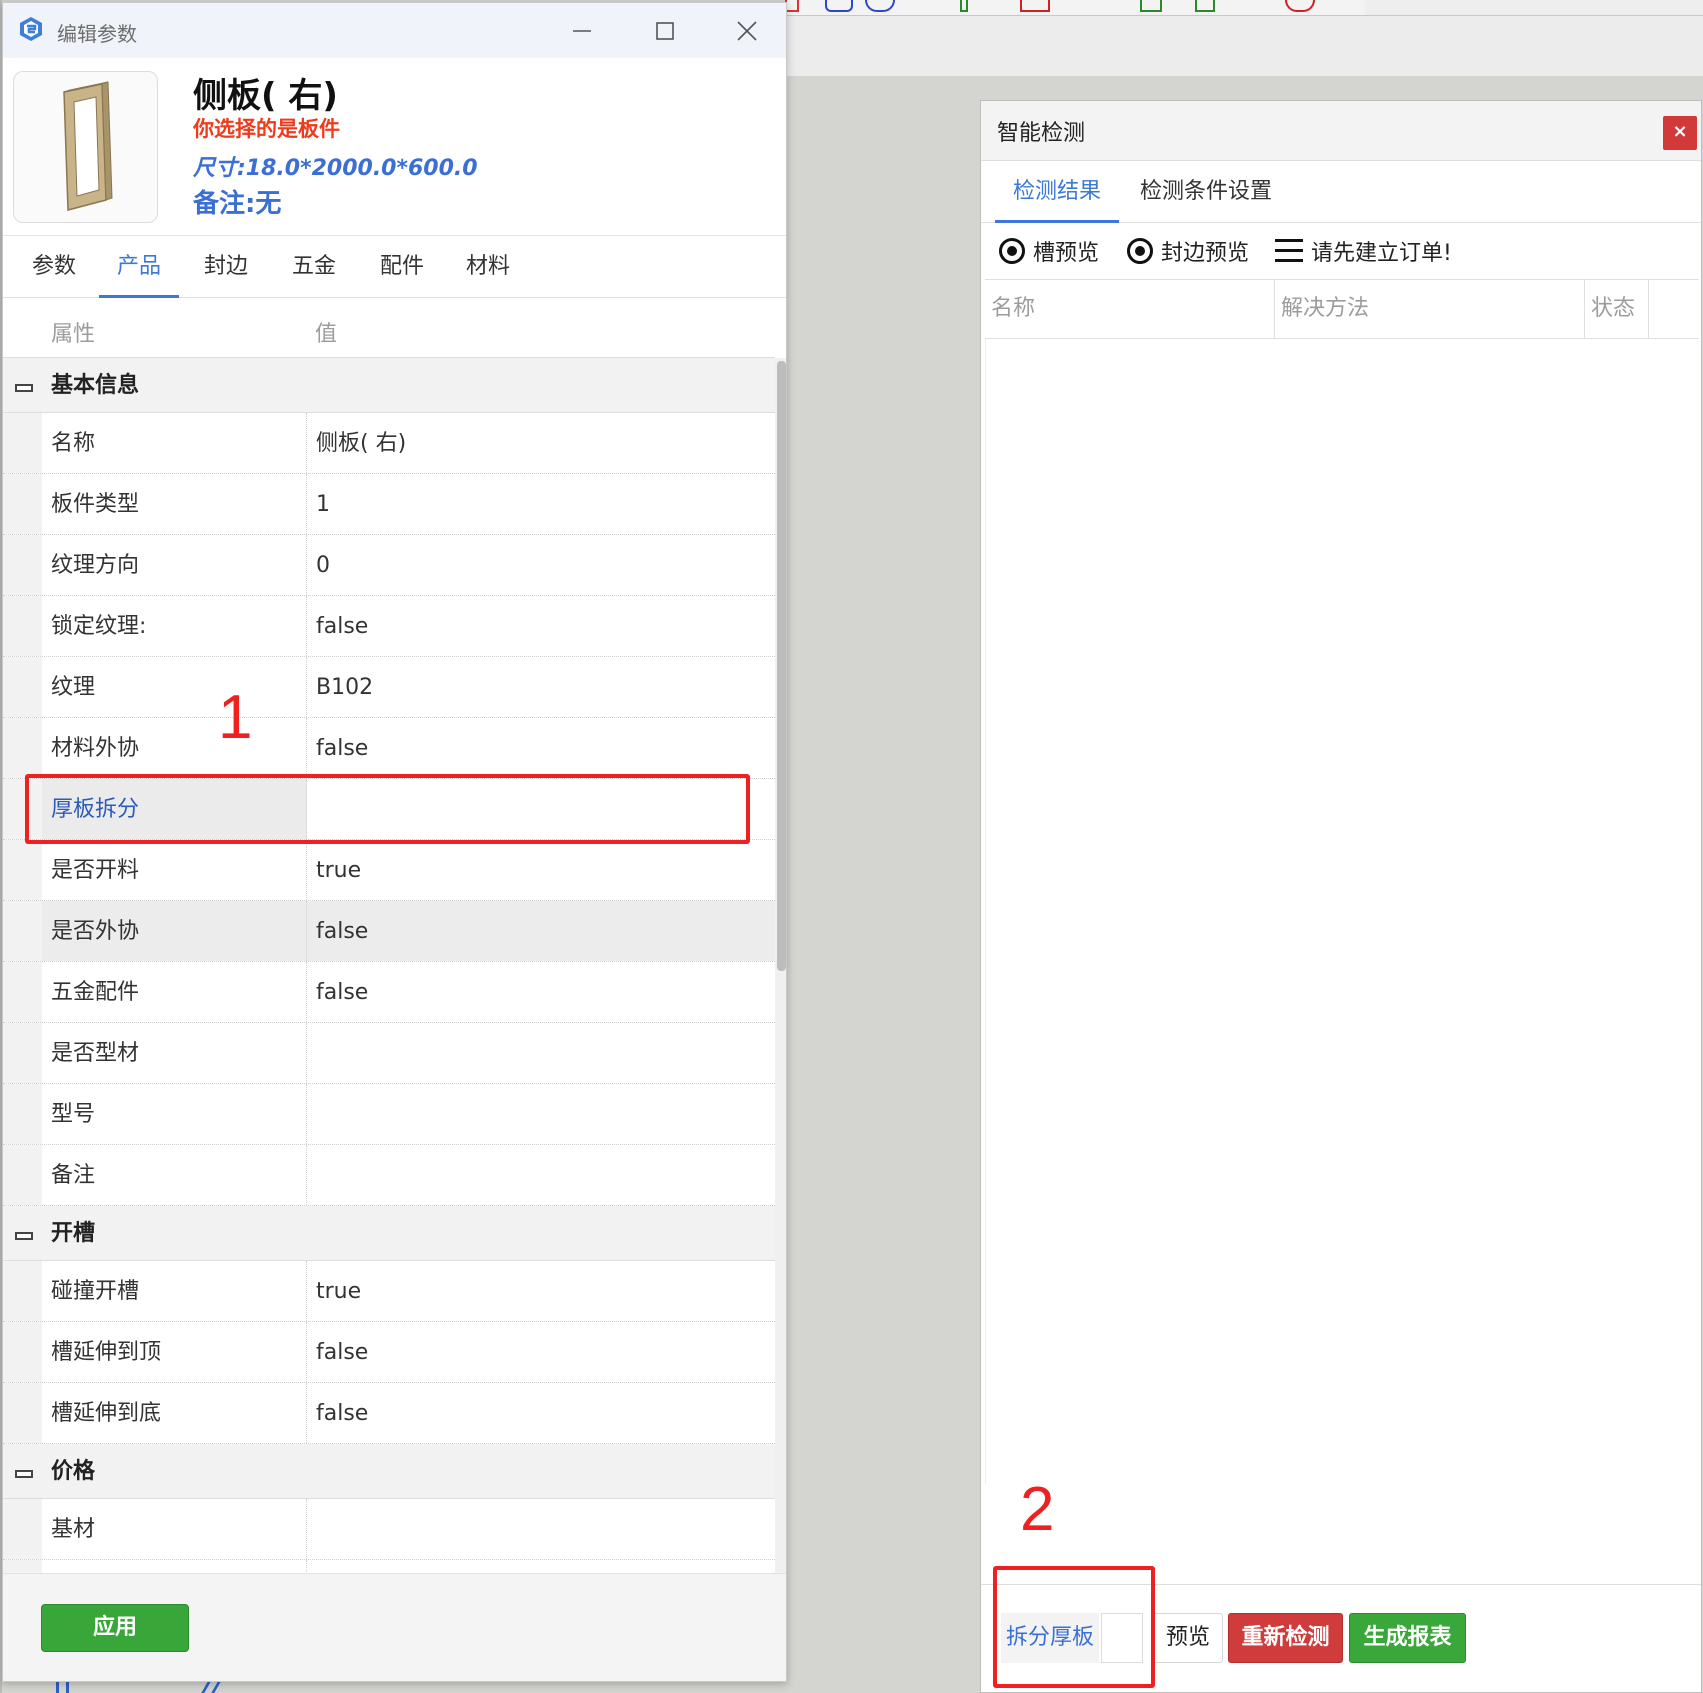 Image resolution: width=1703 pixels, height=1693 pixels. I want to click on grid-scrollbar-thumb, so click(781, 666).